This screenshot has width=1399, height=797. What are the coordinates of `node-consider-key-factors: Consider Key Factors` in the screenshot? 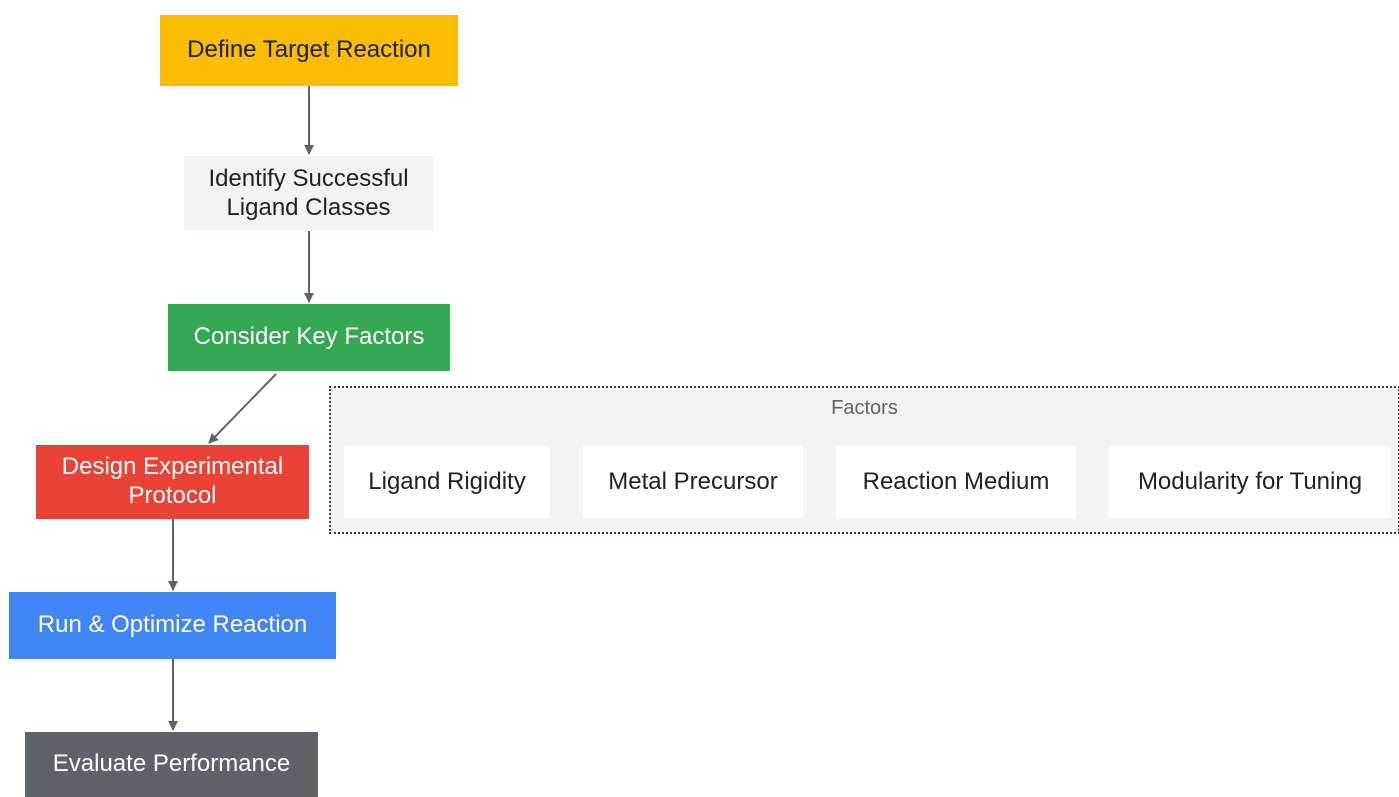 It's located at (309, 337).